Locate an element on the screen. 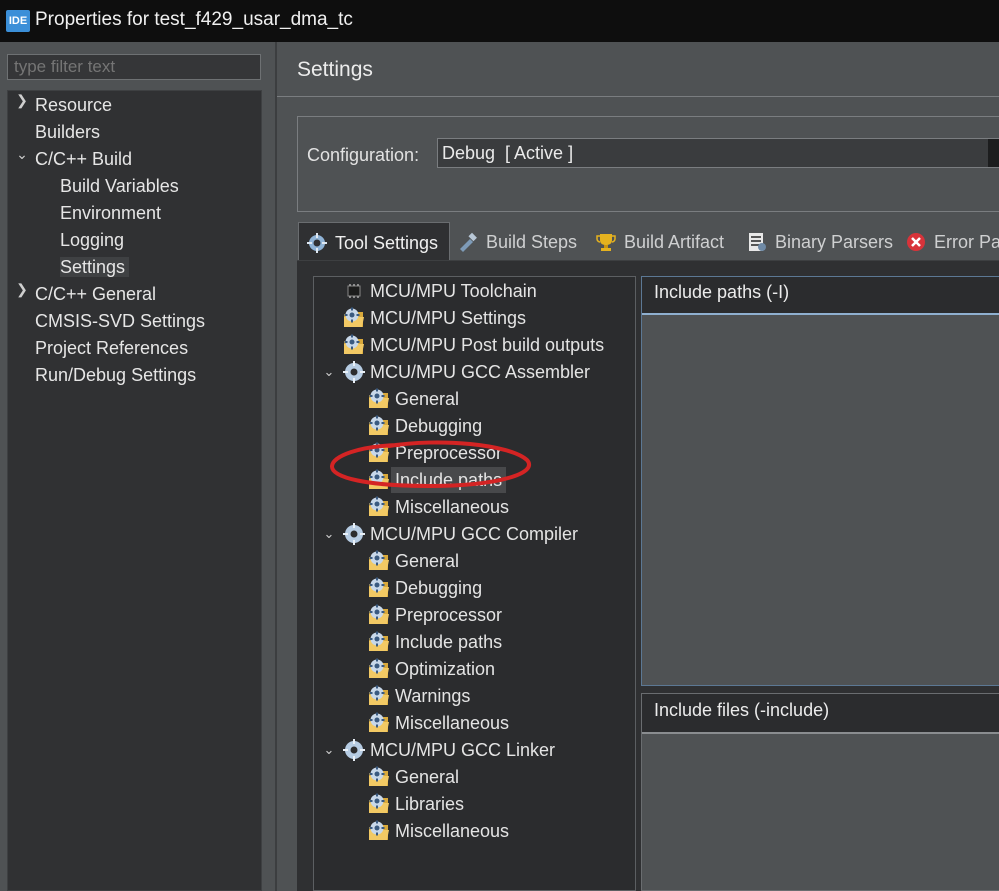  tree-item-label: Libraries is located at coordinates (430, 804).